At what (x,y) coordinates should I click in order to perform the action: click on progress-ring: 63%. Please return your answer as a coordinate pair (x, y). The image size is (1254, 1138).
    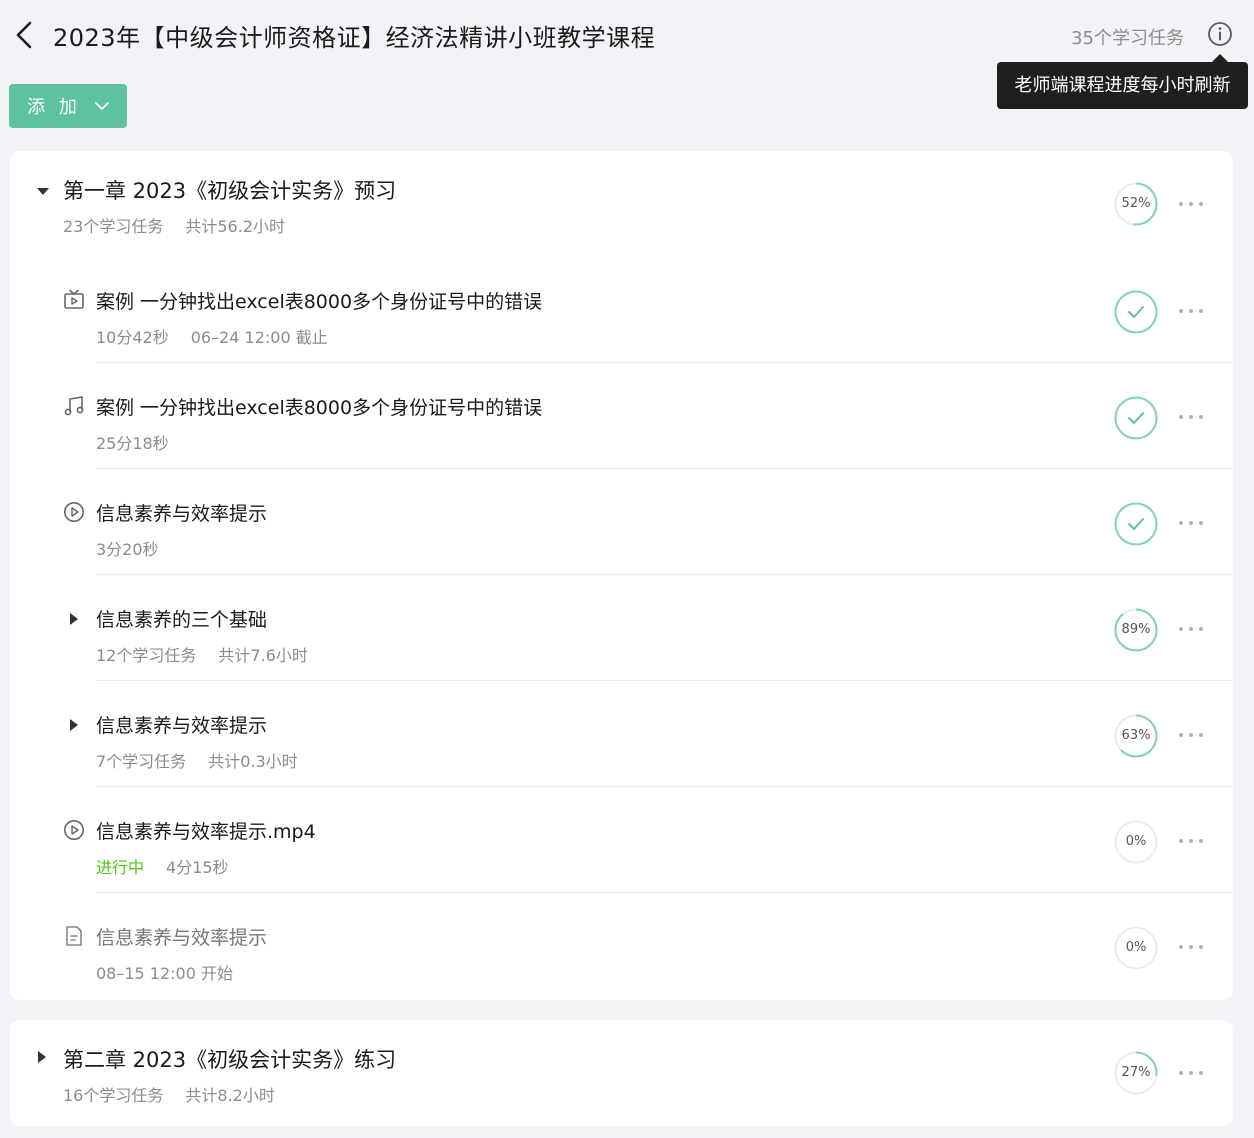
    Looking at the image, I should click on (1136, 736).